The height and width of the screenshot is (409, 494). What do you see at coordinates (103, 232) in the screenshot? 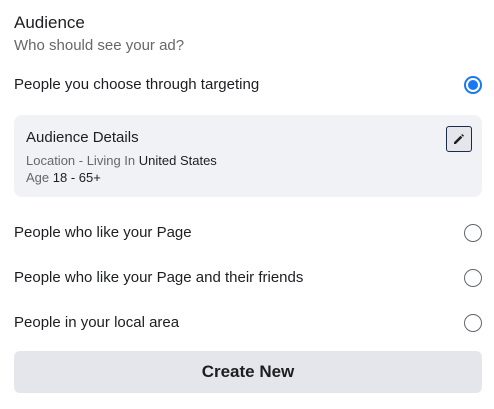
I see `option-label: People who like your Page` at bounding box center [103, 232].